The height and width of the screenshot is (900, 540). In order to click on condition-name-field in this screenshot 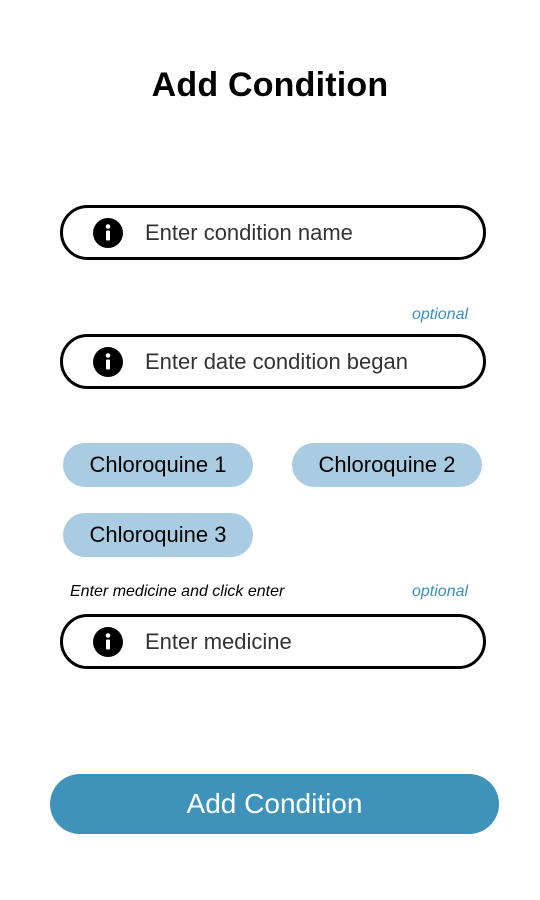, I will do `click(273, 232)`.